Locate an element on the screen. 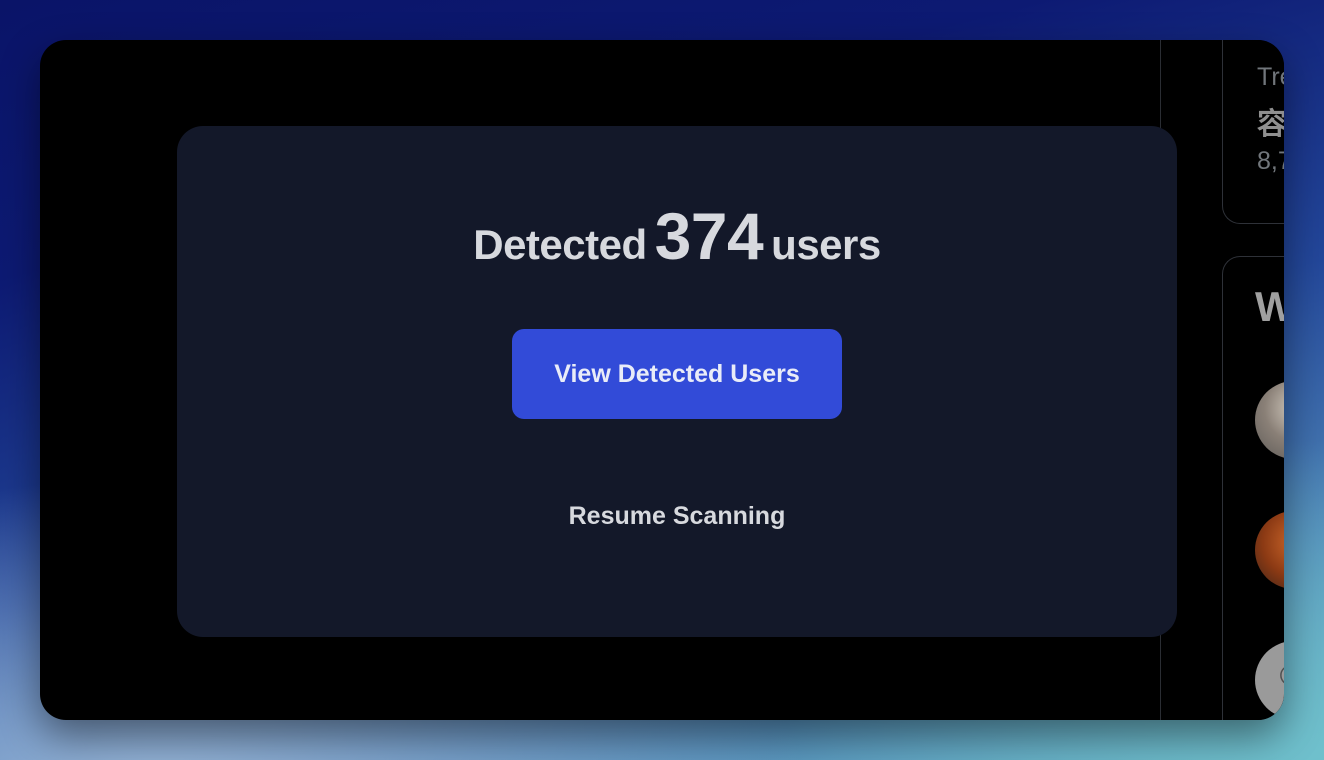 The height and width of the screenshot is (760, 1324). headline-suffix: users is located at coordinates (826, 244).